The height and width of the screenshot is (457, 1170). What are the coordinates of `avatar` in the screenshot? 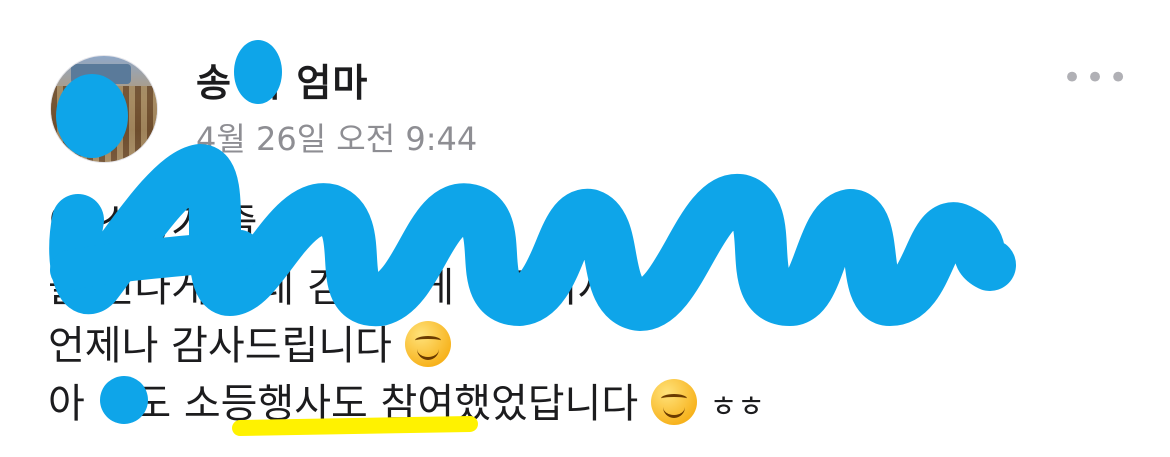 It's located at (104, 109).